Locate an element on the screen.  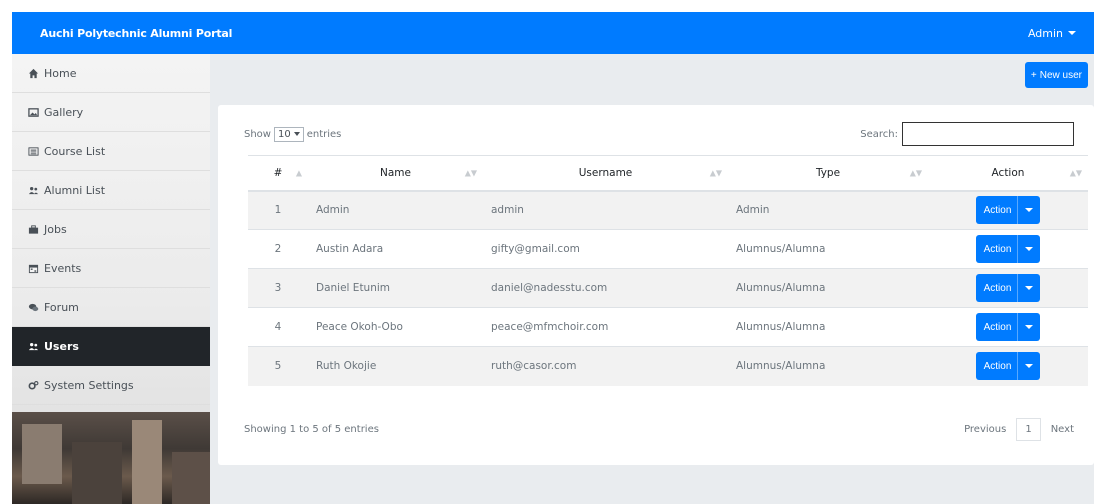
sidebar-item-label: Alumni List is located at coordinates (75, 190).